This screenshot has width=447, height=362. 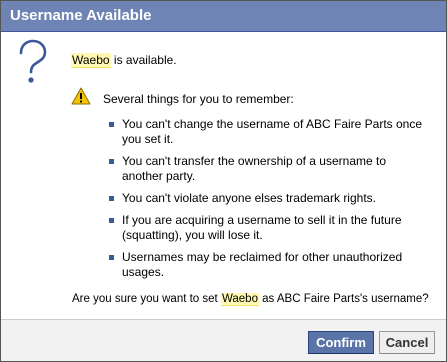 What do you see at coordinates (343, 299) in the screenshot?
I see `confirm-suffix: as ABC Faire Parts's username?` at bounding box center [343, 299].